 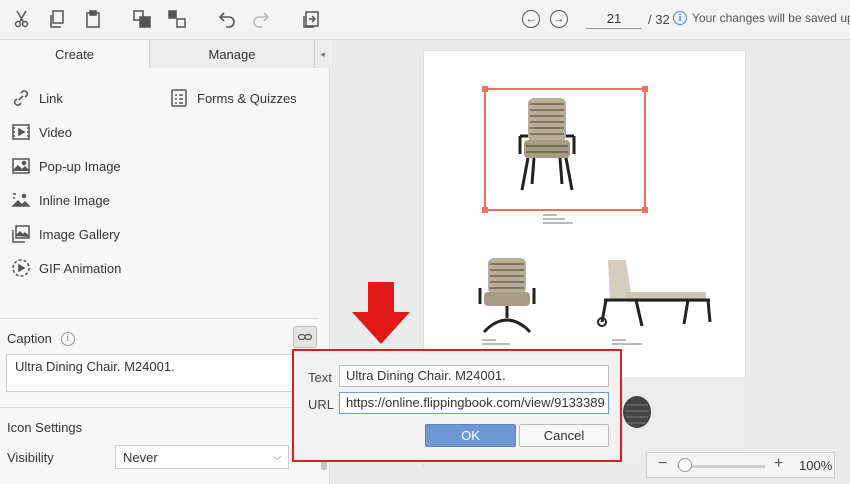 I want to click on image-icon, so click(x=21, y=166).